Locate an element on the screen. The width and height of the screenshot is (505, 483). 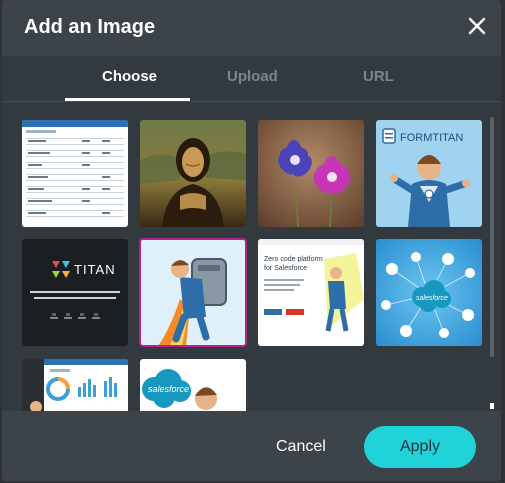
thumbnail-salesforce-mascot: salesforce is located at coordinates (193, 385).